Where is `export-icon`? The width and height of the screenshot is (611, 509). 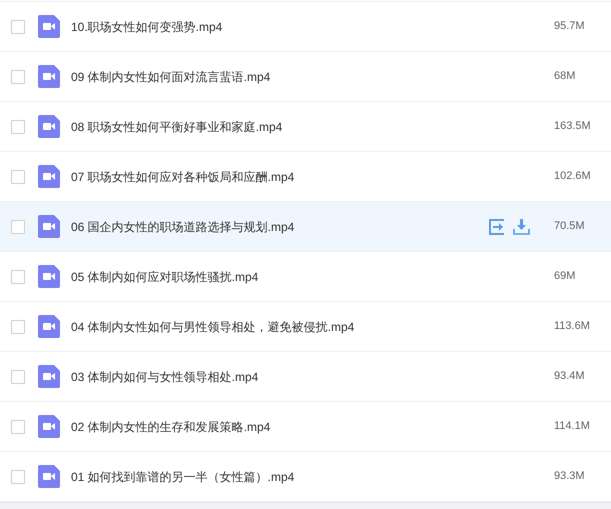 export-icon is located at coordinates (497, 226).